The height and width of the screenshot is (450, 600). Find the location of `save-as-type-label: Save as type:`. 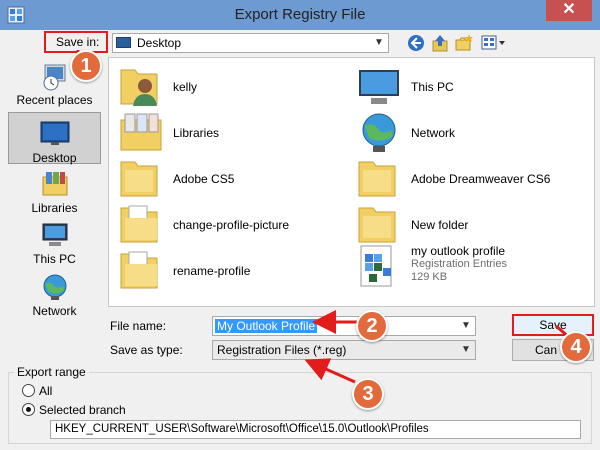

save-as-type-label: Save as type: is located at coordinates (146, 350).